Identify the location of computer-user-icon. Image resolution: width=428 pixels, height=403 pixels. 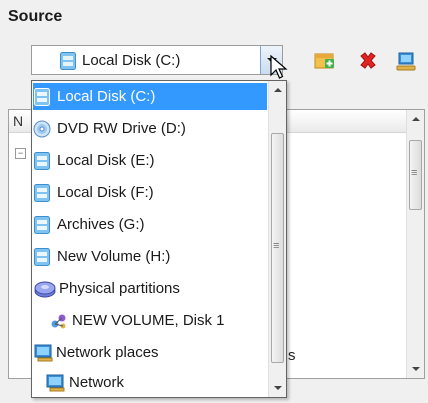
(407, 64).